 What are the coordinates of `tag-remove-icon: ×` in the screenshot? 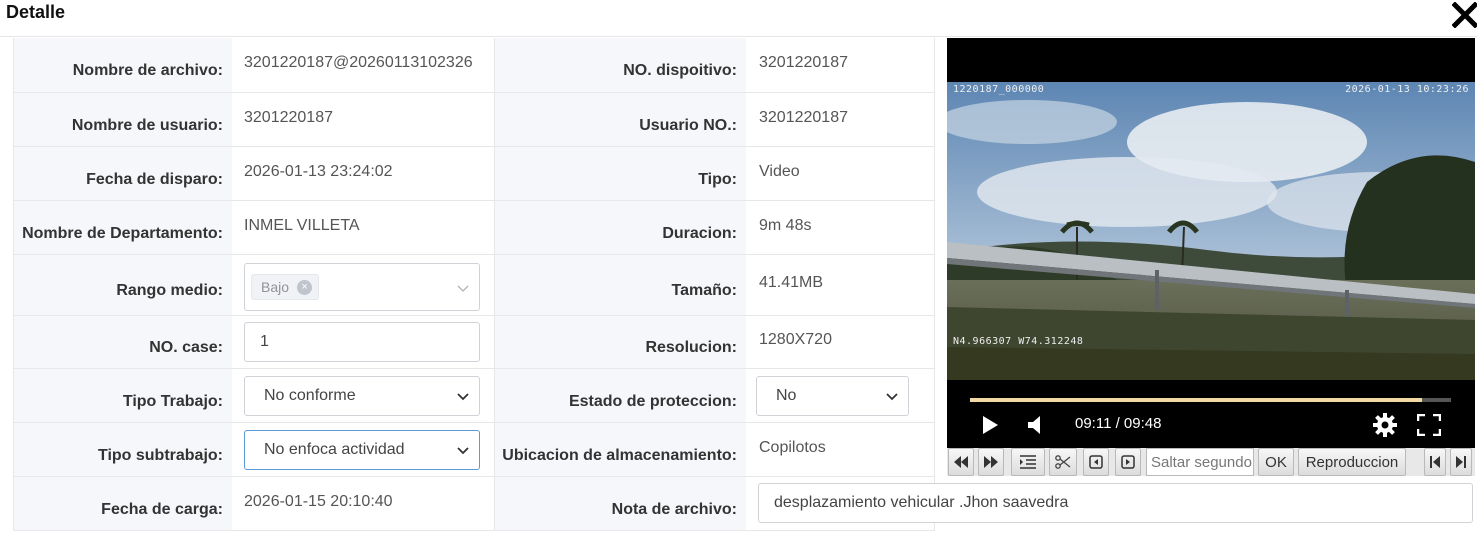 It's located at (305, 287).